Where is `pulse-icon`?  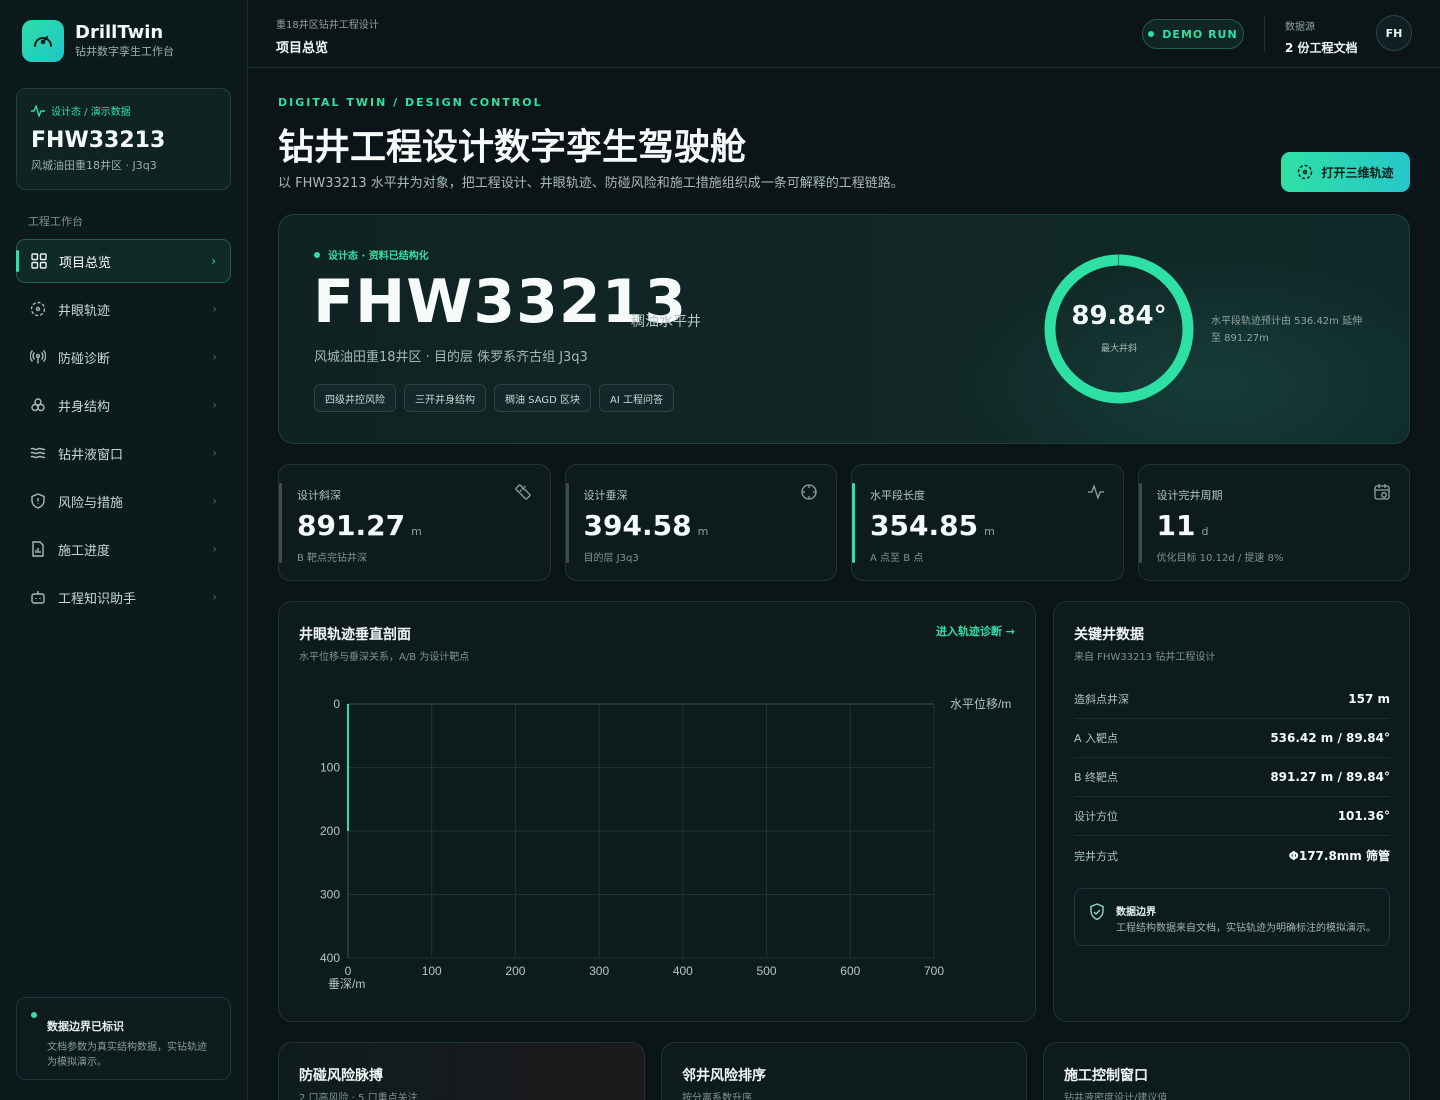 pulse-icon is located at coordinates (38, 110).